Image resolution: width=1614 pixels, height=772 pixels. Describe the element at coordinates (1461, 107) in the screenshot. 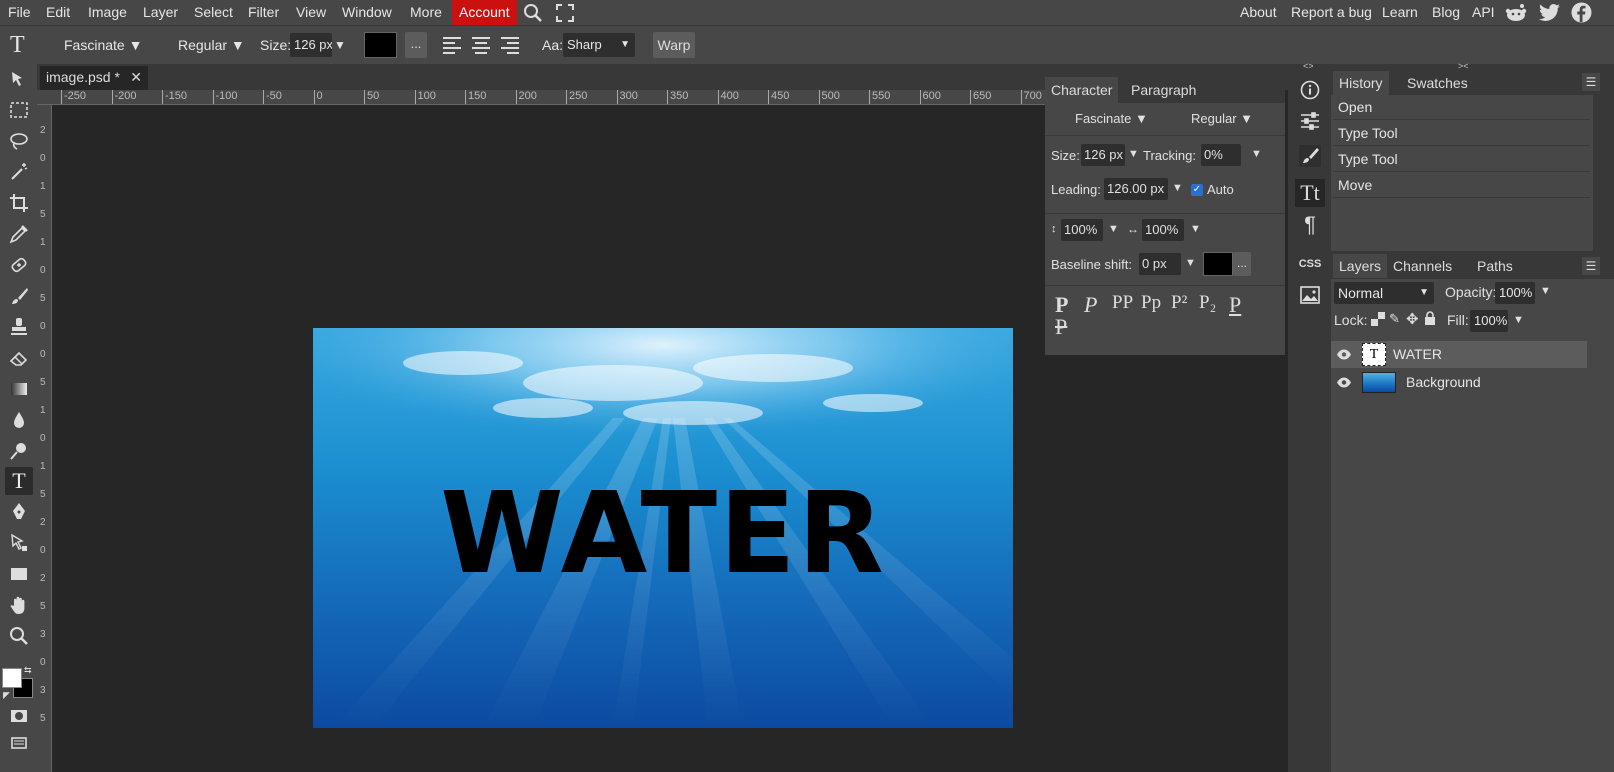

I see `history-item-open: Open` at that location.